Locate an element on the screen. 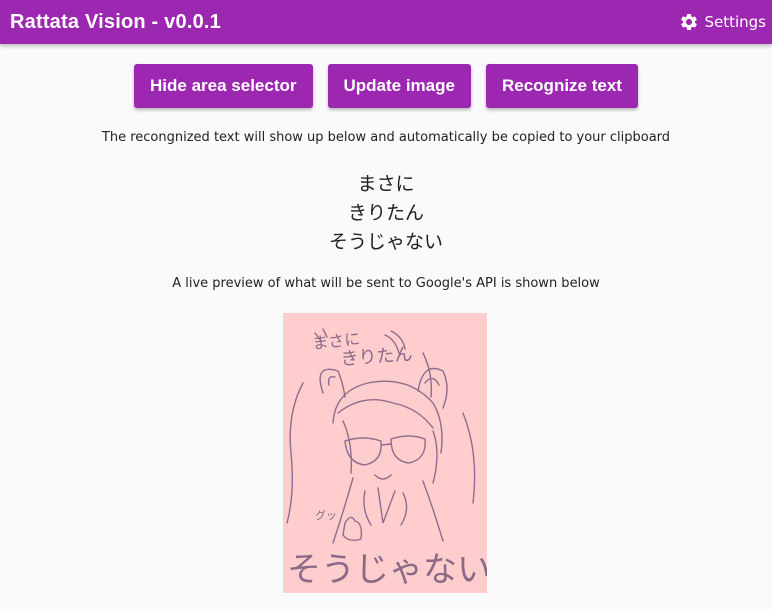  settings-label: Settings is located at coordinates (735, 22).